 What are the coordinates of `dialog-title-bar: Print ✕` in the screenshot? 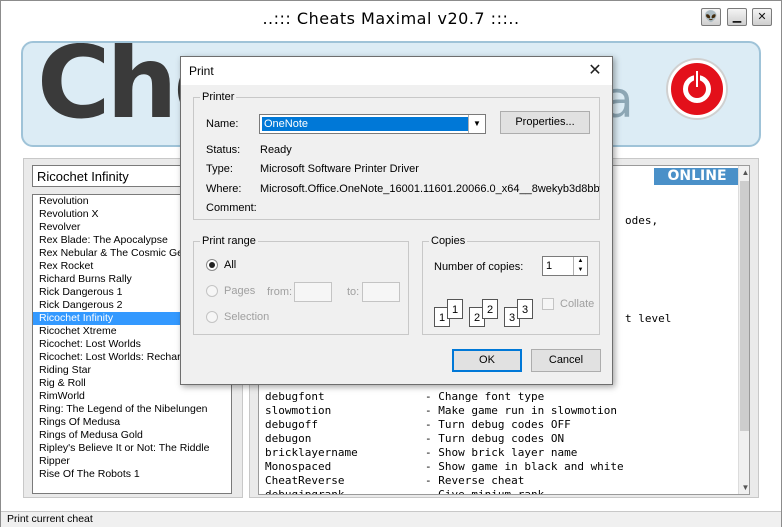 It's located at (396, 71).